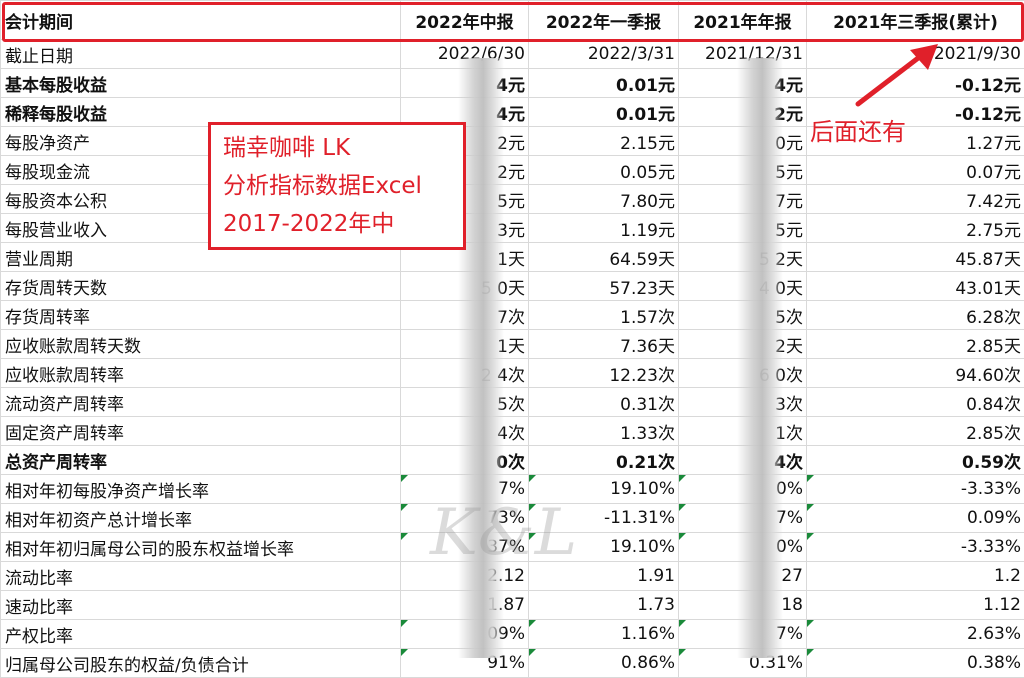  What do you see at coordinates (647, 231) in the screenshot?
I see `cell-text: 1.19元` at bounding box center [647, 231].